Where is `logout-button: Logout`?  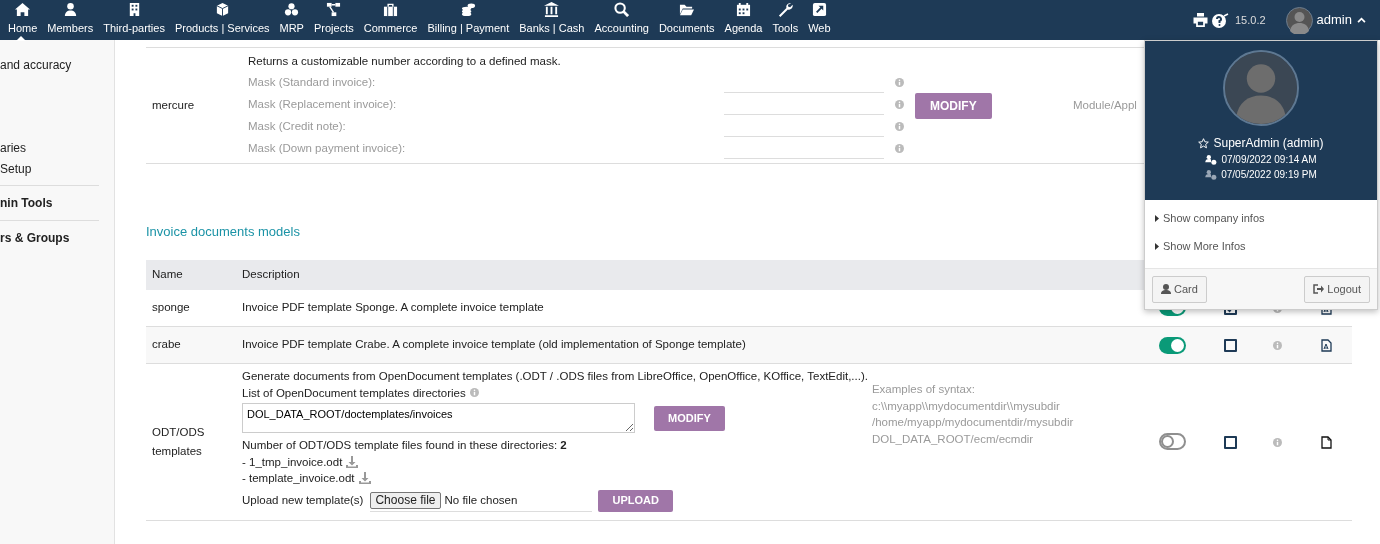
logout-button: Logout is located at coordinates (1337, 289).